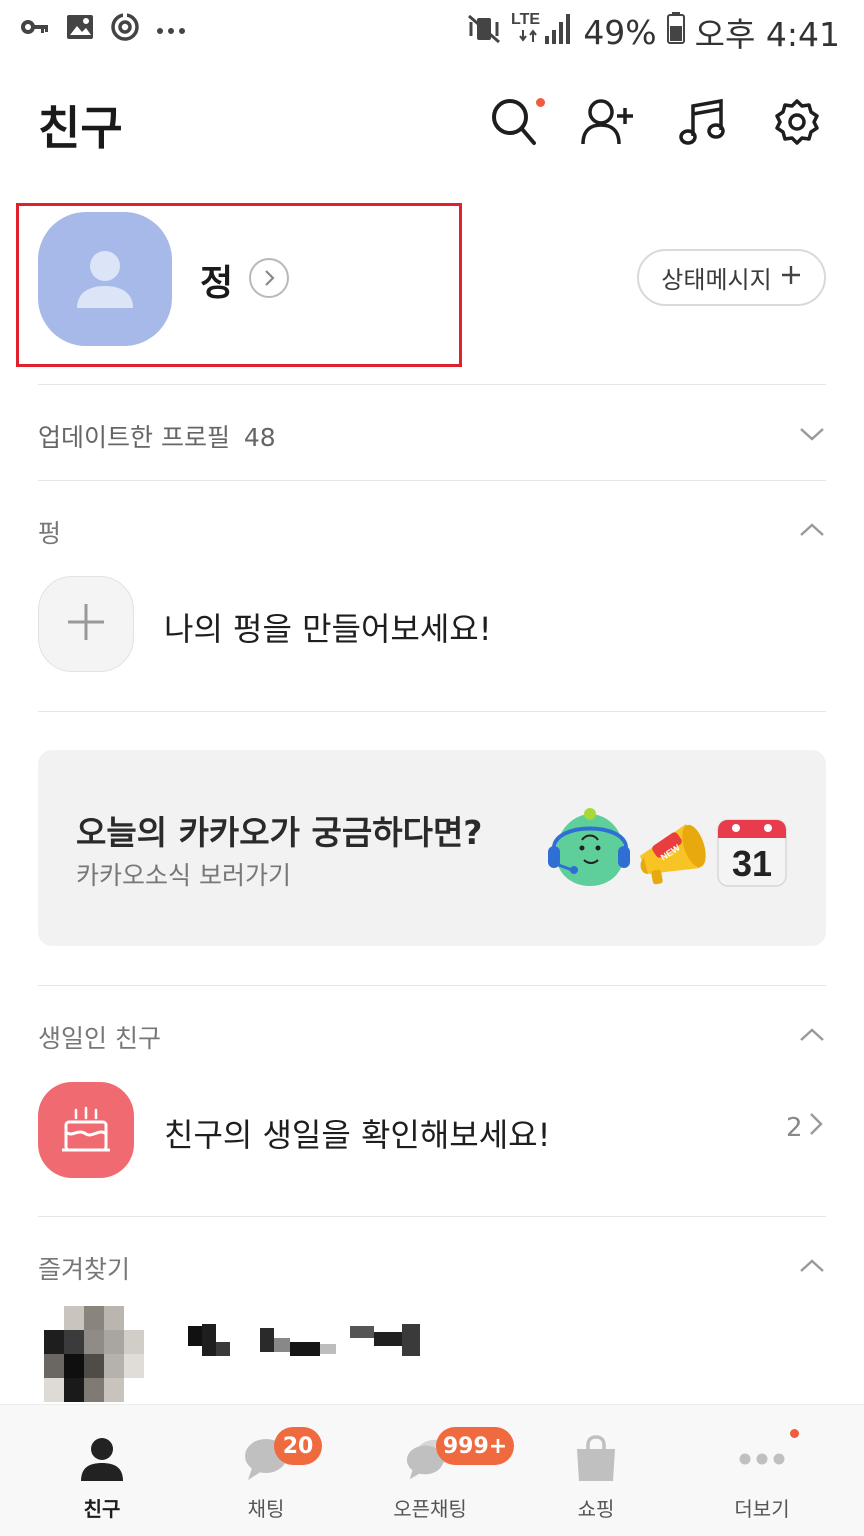 The image size is (864, 1536). Describe the element at coordinates (674, 854) in the screenshot. I see `megaphone-icon: NEW` at that location.